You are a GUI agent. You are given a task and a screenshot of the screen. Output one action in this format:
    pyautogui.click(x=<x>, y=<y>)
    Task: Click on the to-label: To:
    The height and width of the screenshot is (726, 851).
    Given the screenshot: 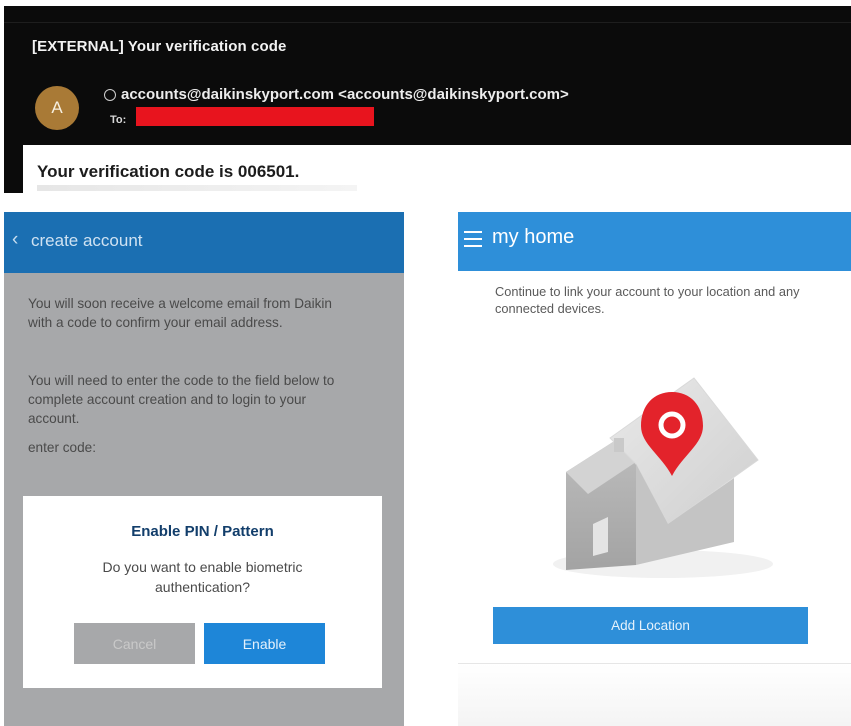 What is the action you would take?
    pyautogui.click(x=118, y=120)
    